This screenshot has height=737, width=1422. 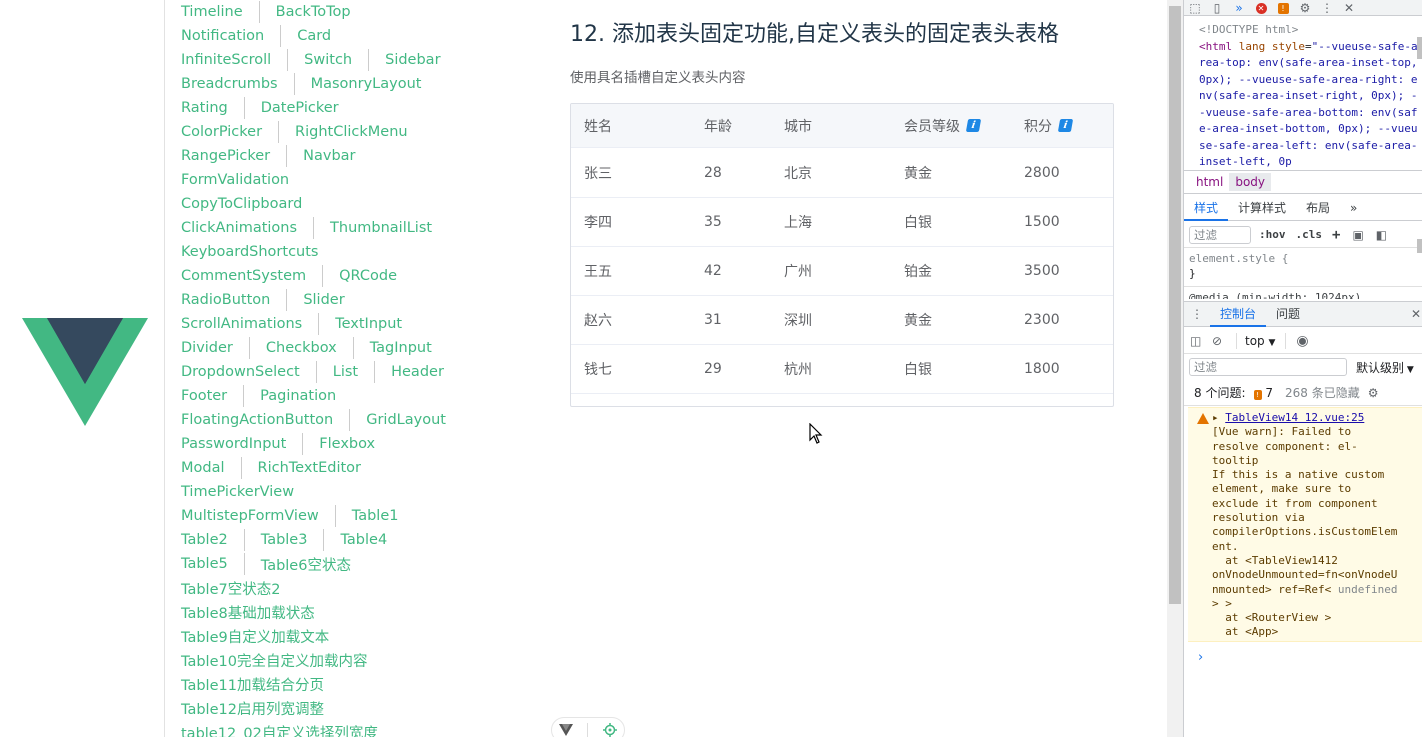 I want to click on nav-link: RightClickMenu, so click(x=351, y=132).